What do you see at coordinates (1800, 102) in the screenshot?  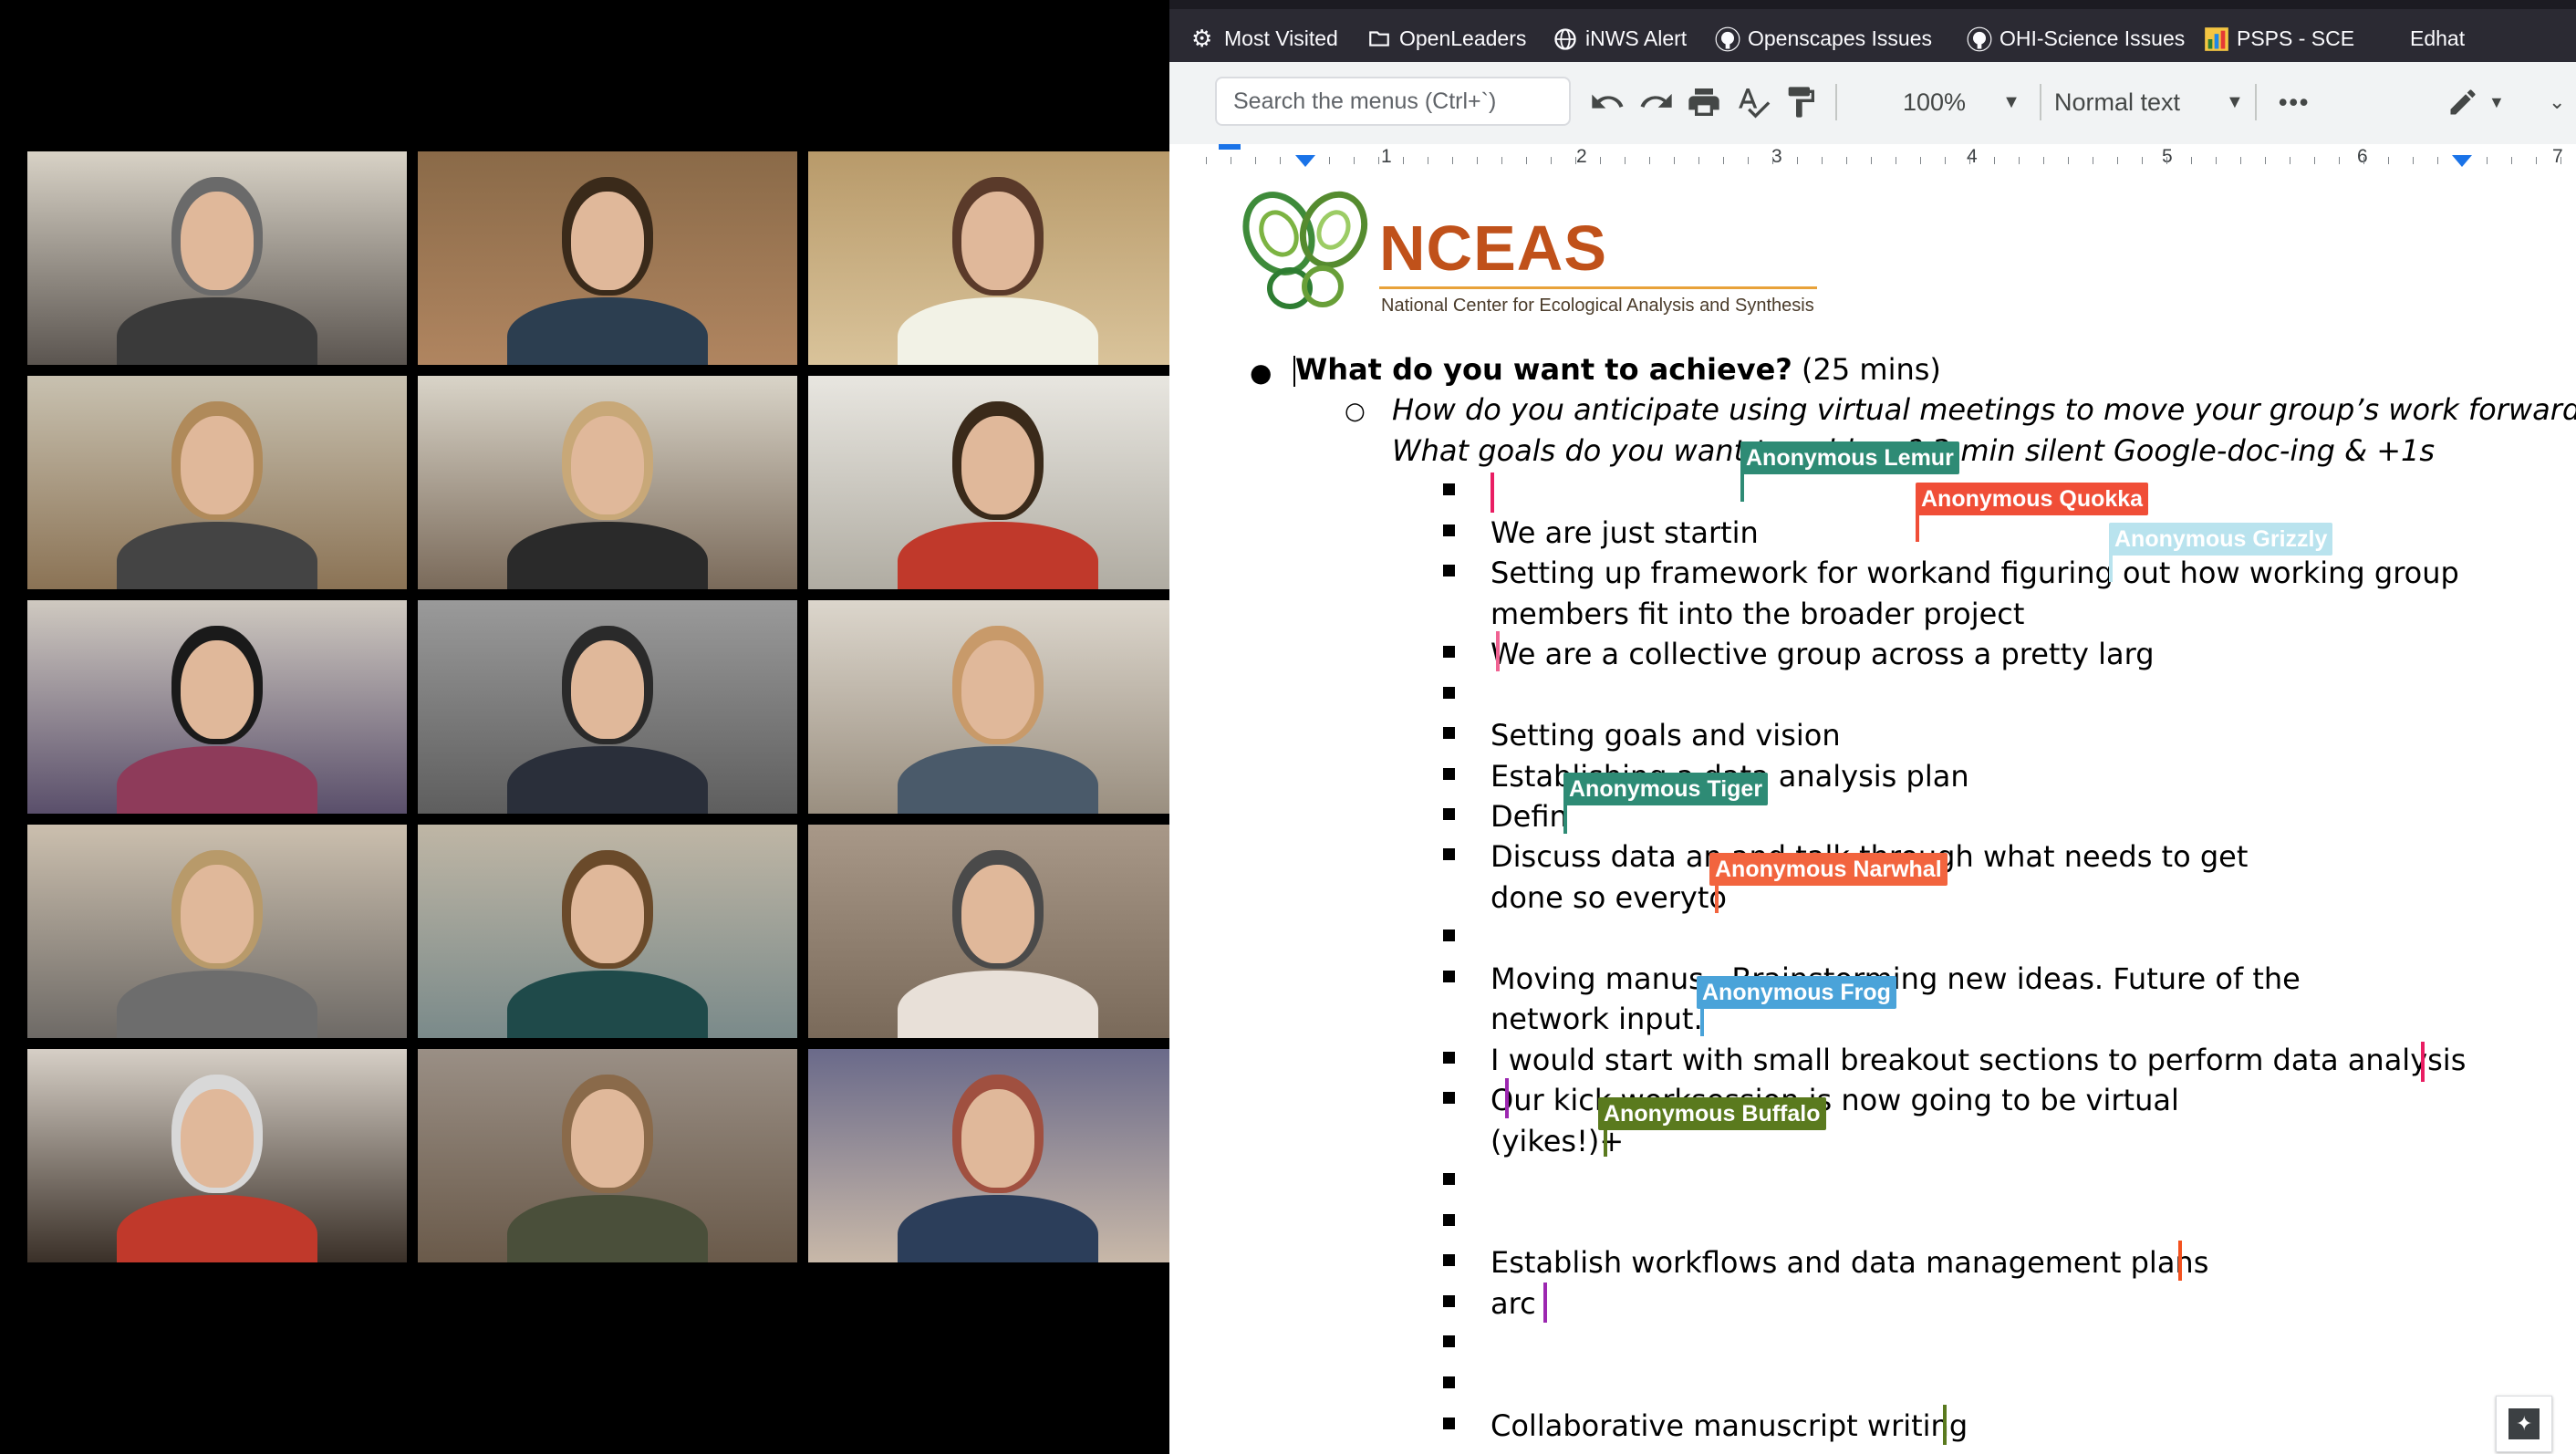 I see `paint-format-icon` at bounding box center [1800, 102].